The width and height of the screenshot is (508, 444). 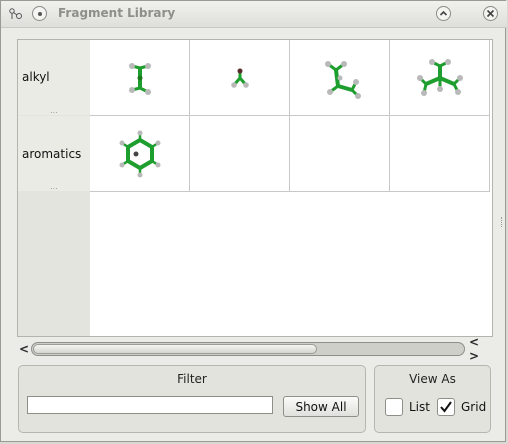 I want to click on show-all-button: Show All, so click(x=321, y=406).